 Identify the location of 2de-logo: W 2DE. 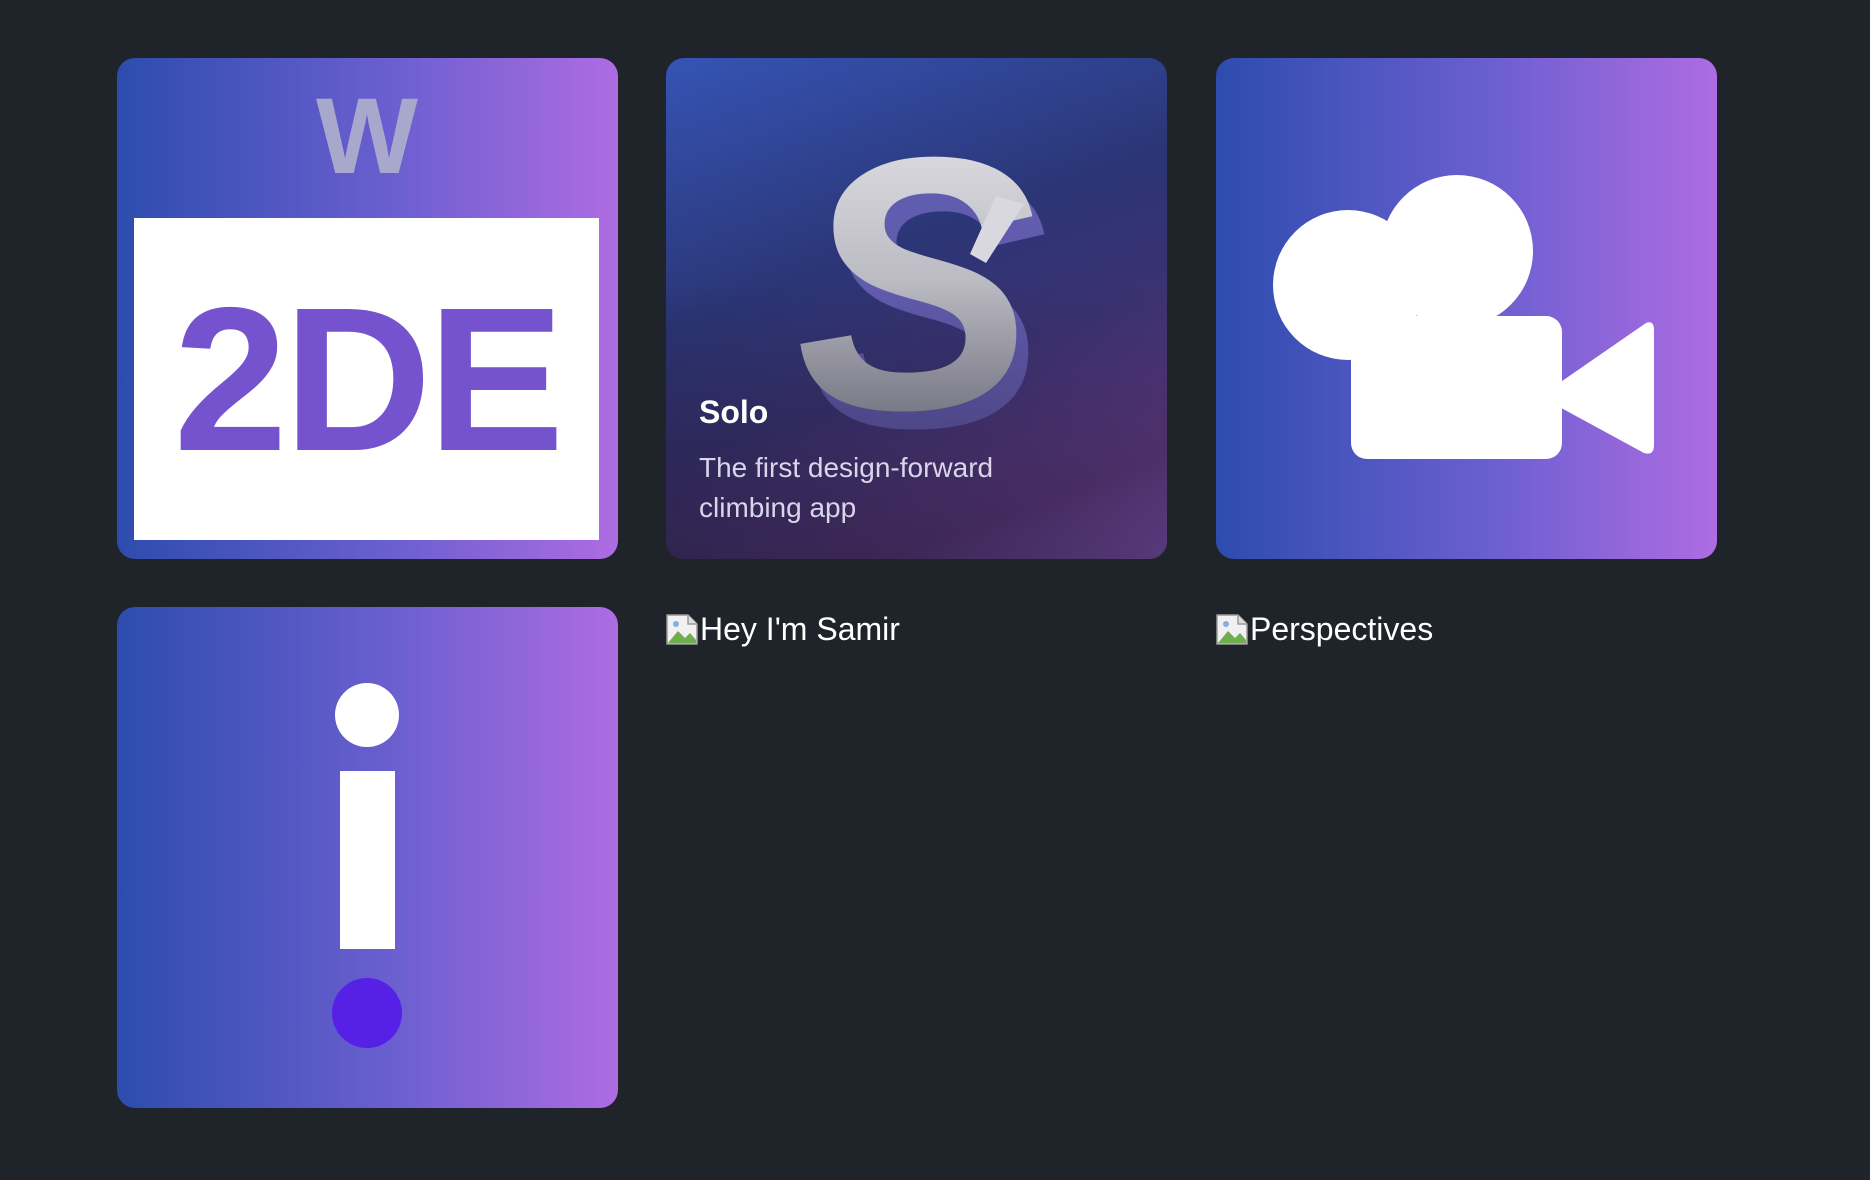
(366, 307).